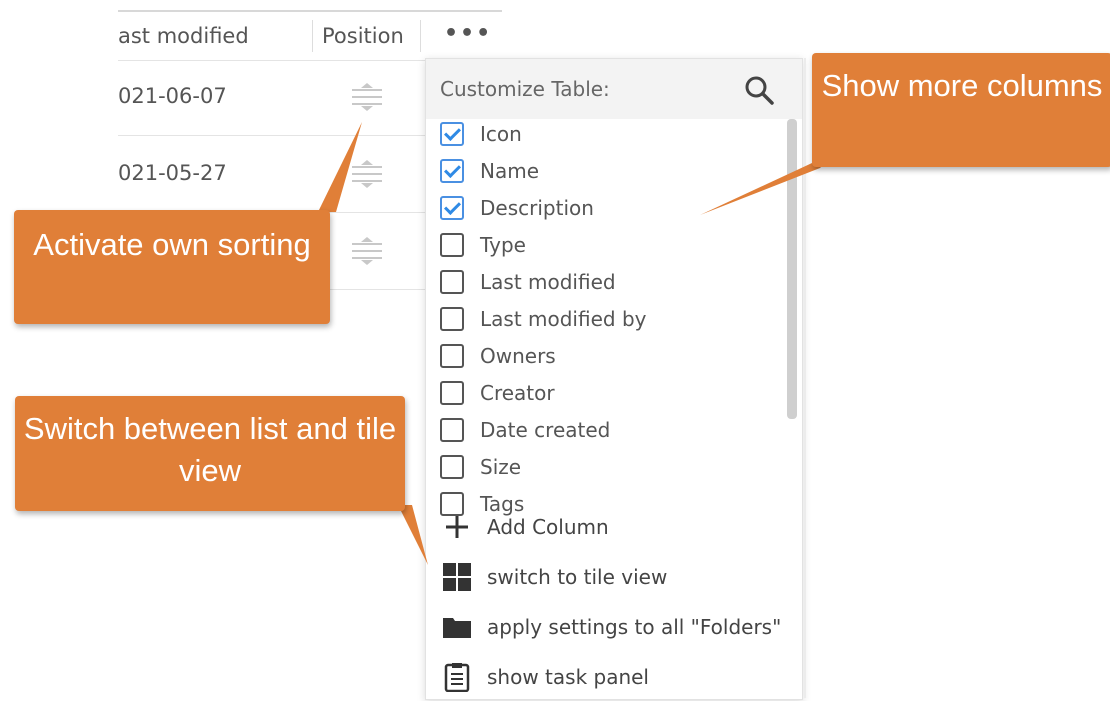  What do you see at coordinates (210, 453) in the screenshot?
I see `callout-switch-view: Switch between list and tile view` at bounding box center [210, 453].